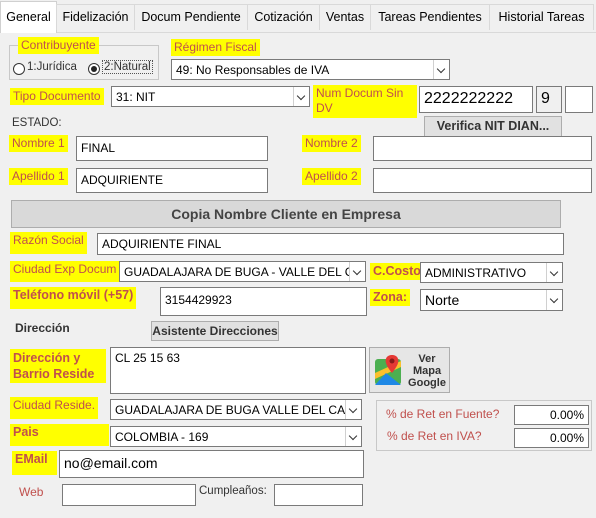 This screenshot has width=596, height=518. Describe the element at coordinates (390, 297) in the screenshot. I see `zona-label: Zona:` at that location.